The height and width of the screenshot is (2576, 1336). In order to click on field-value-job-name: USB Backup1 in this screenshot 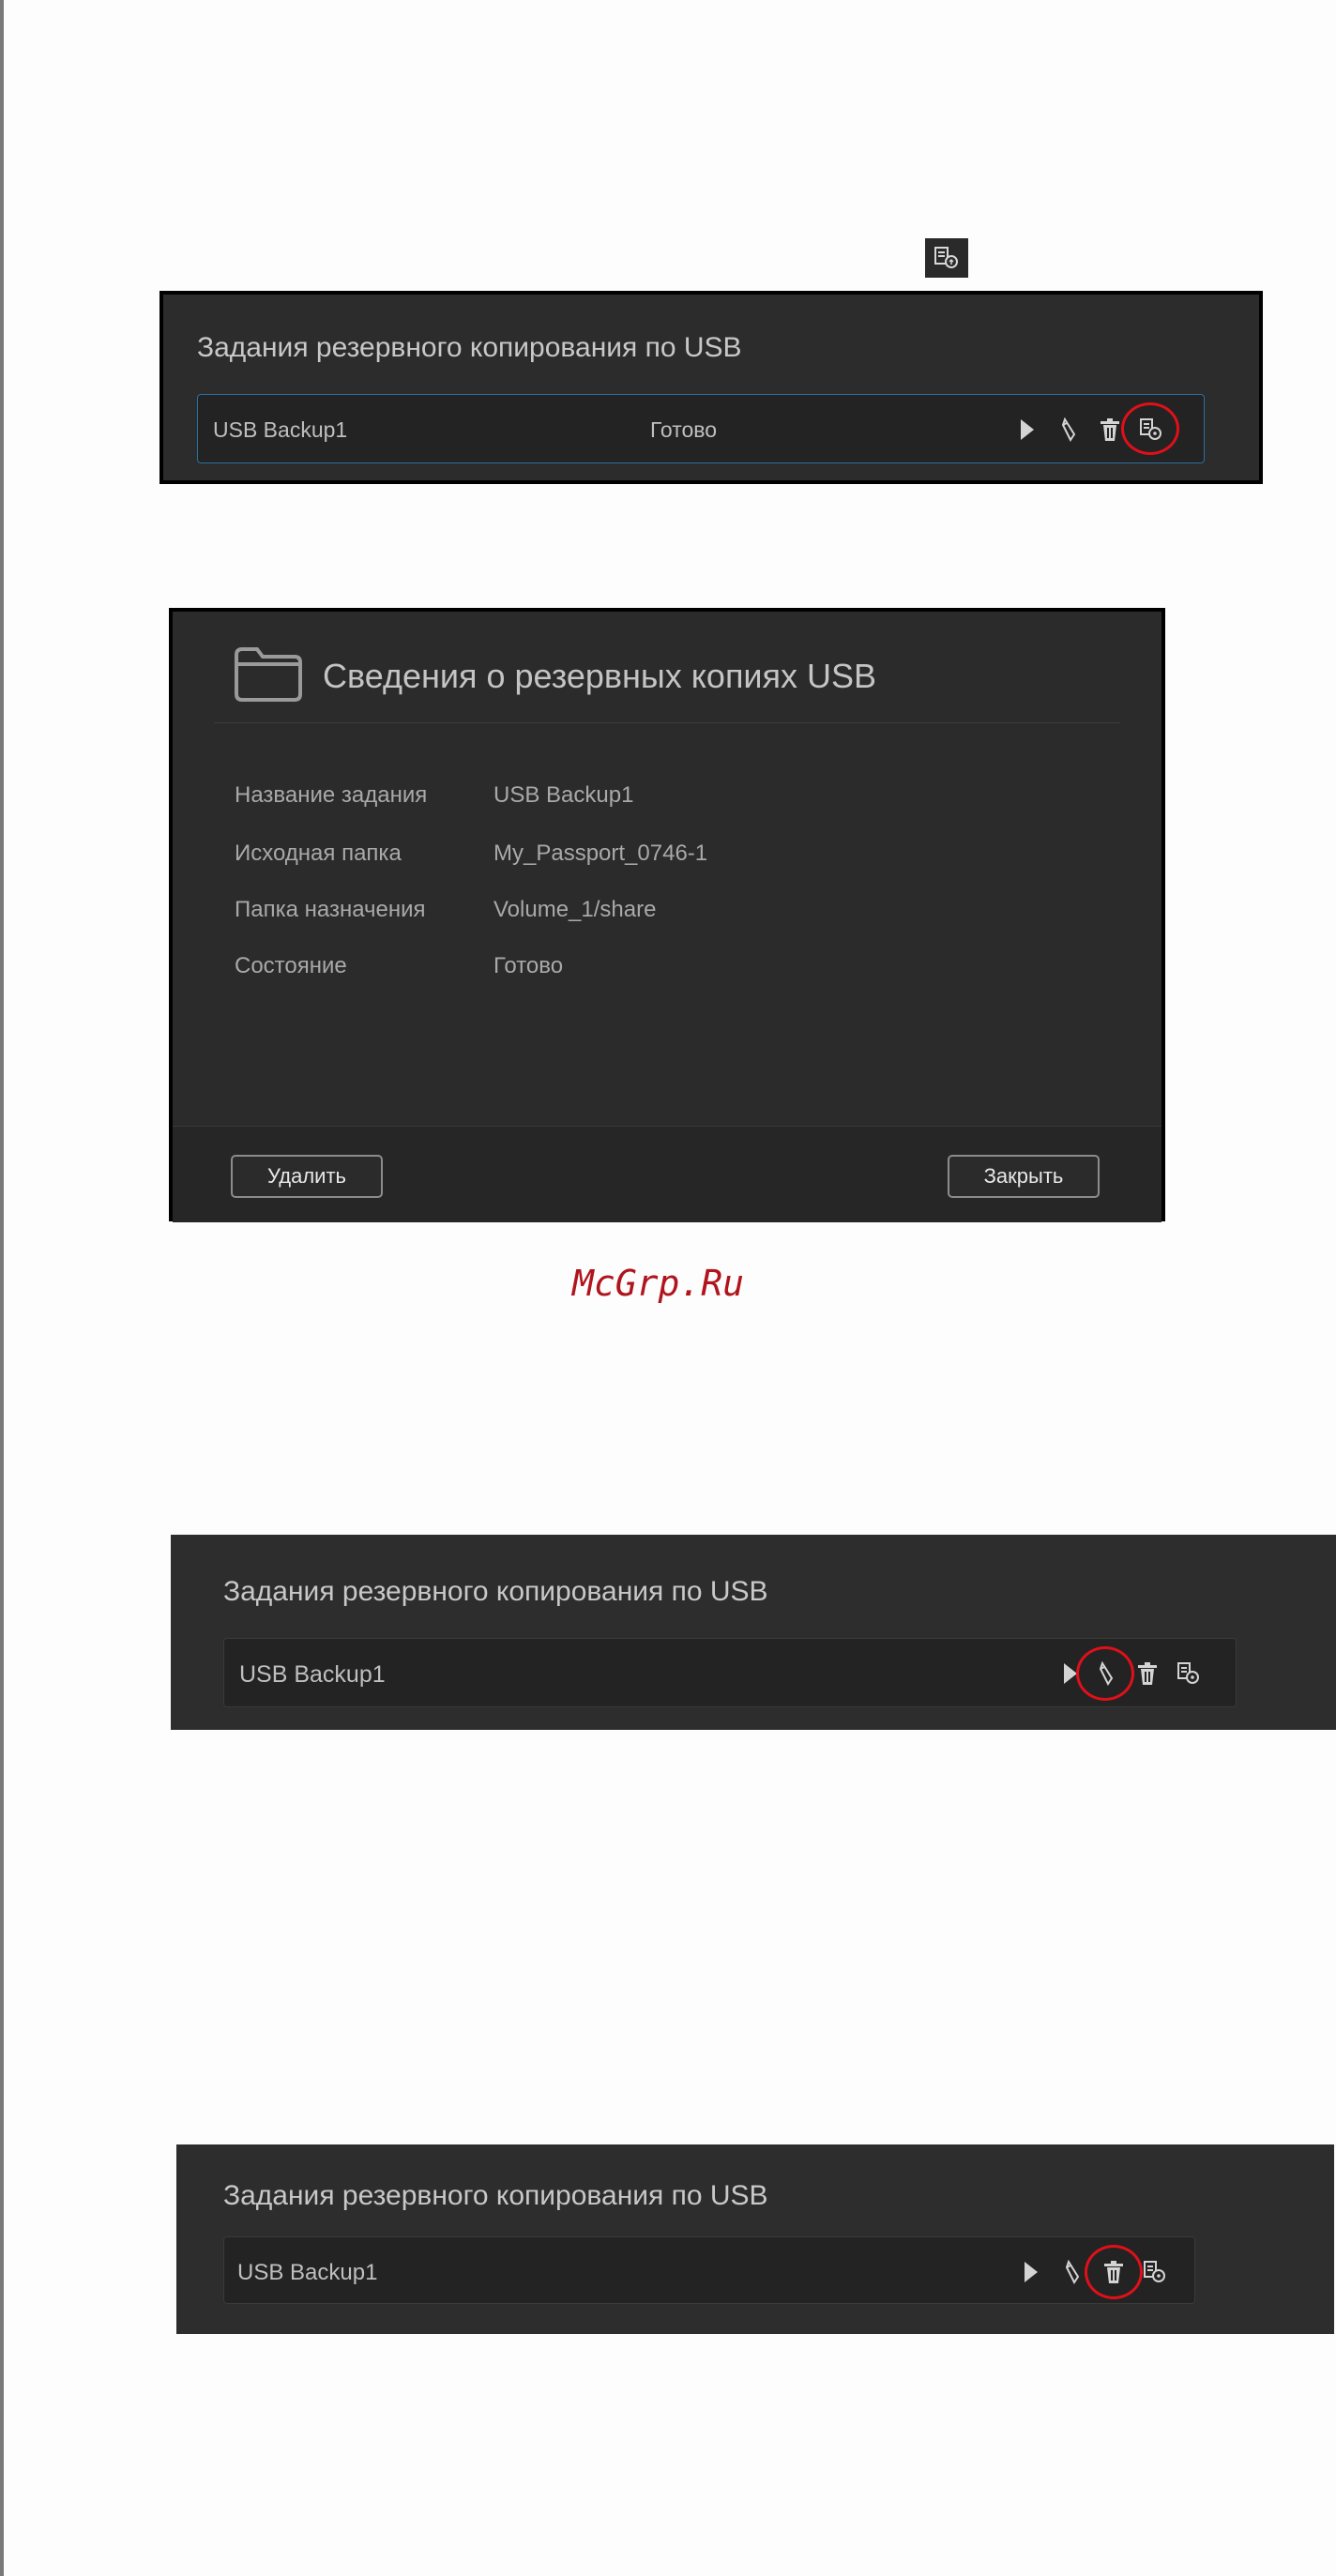, I will do `click(563, 795)`.